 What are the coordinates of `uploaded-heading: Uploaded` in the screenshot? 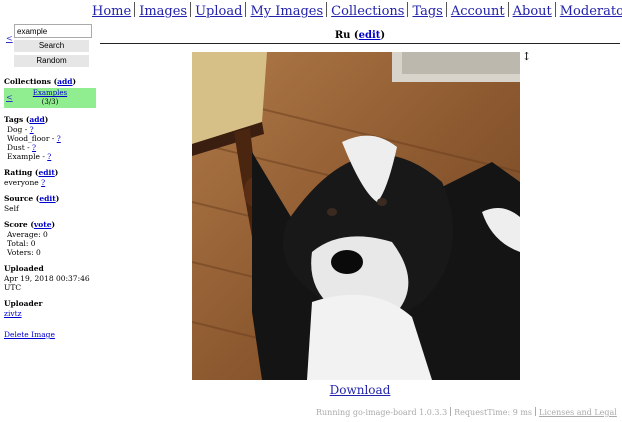 It's located at (24, 268).